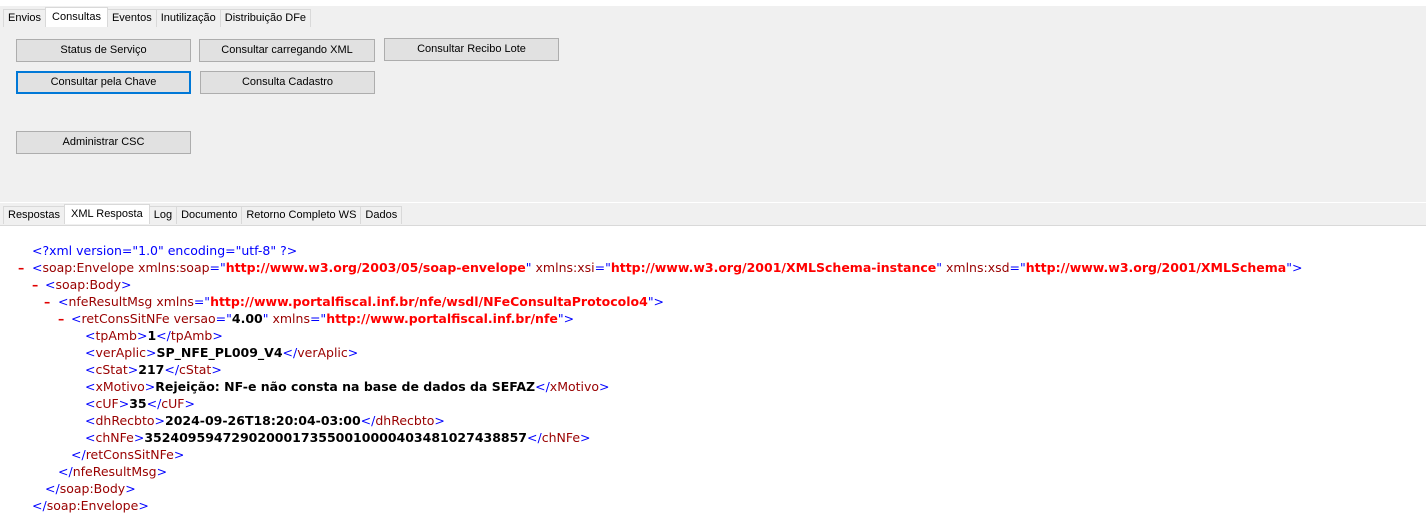 This screenshot has height=531, width=1426. I want to click on collapse-result-icon: –, so click(47, 301).